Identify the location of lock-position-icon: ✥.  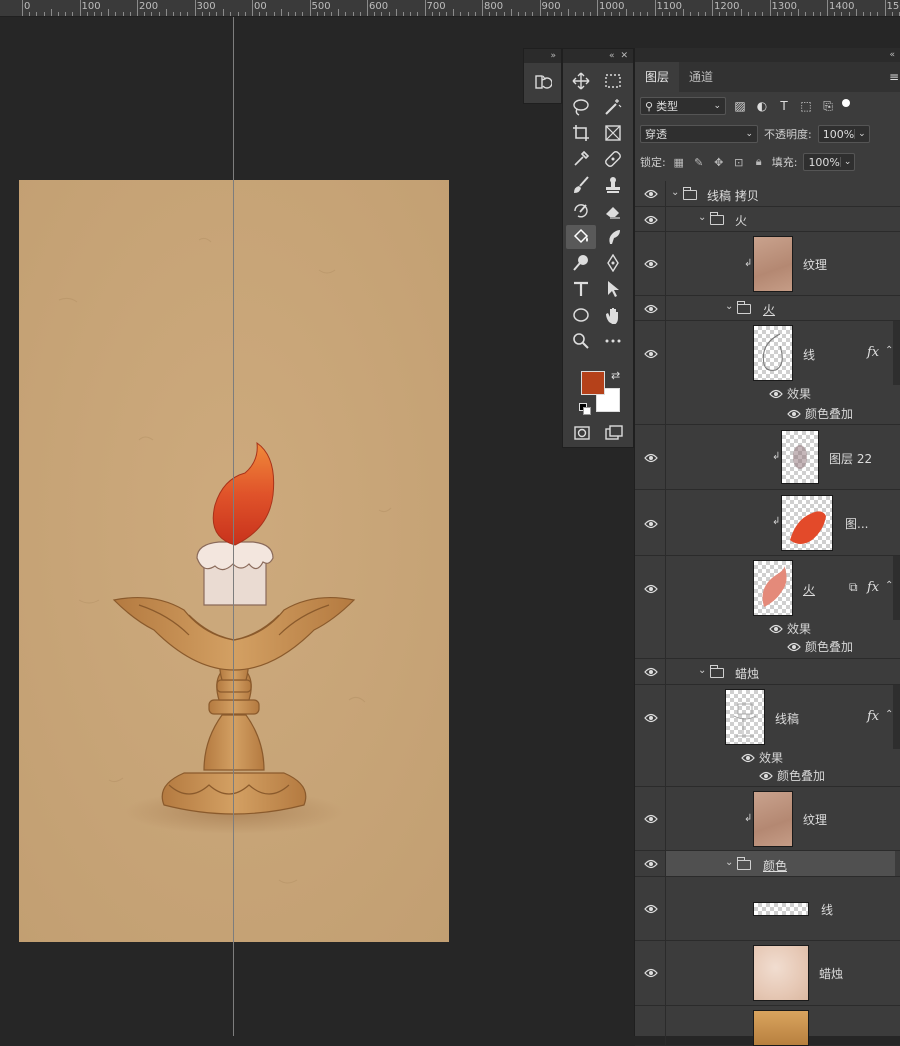
(719, 162).